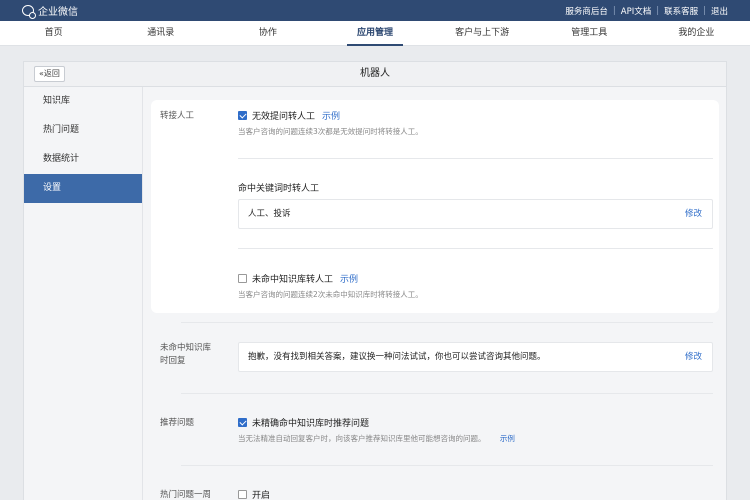  What do you see at coordinates (83, 130) in the screenshot?
I see `sidebar-item-hot-questions: 热门问题` at bounding box center [83, 130].